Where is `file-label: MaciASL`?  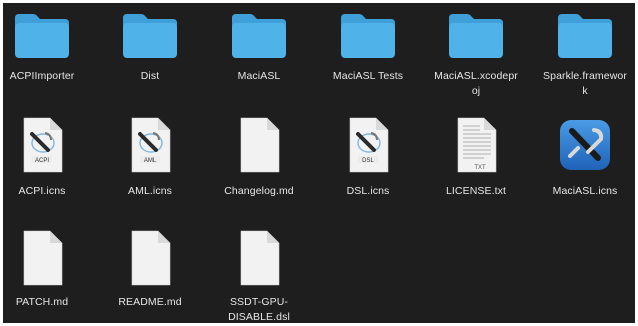
file-label: MaciASL is located at coordinates (259, 76).